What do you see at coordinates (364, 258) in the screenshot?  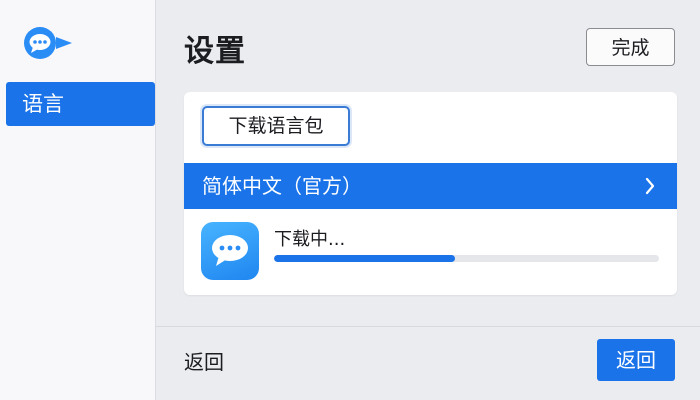 I see `download-progress-fill` at bounding box center [364, 258].